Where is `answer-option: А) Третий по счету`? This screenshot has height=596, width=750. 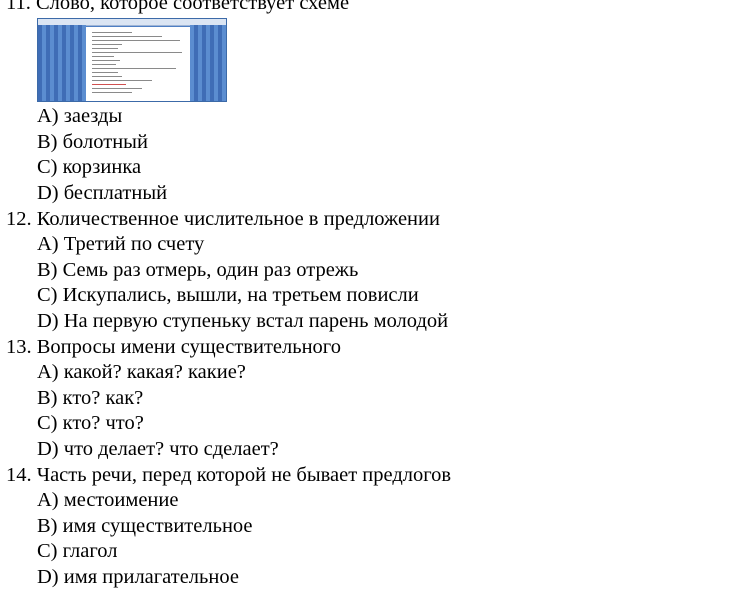
answer-option: А) Третий по счету is located at coordinates (121, 244).